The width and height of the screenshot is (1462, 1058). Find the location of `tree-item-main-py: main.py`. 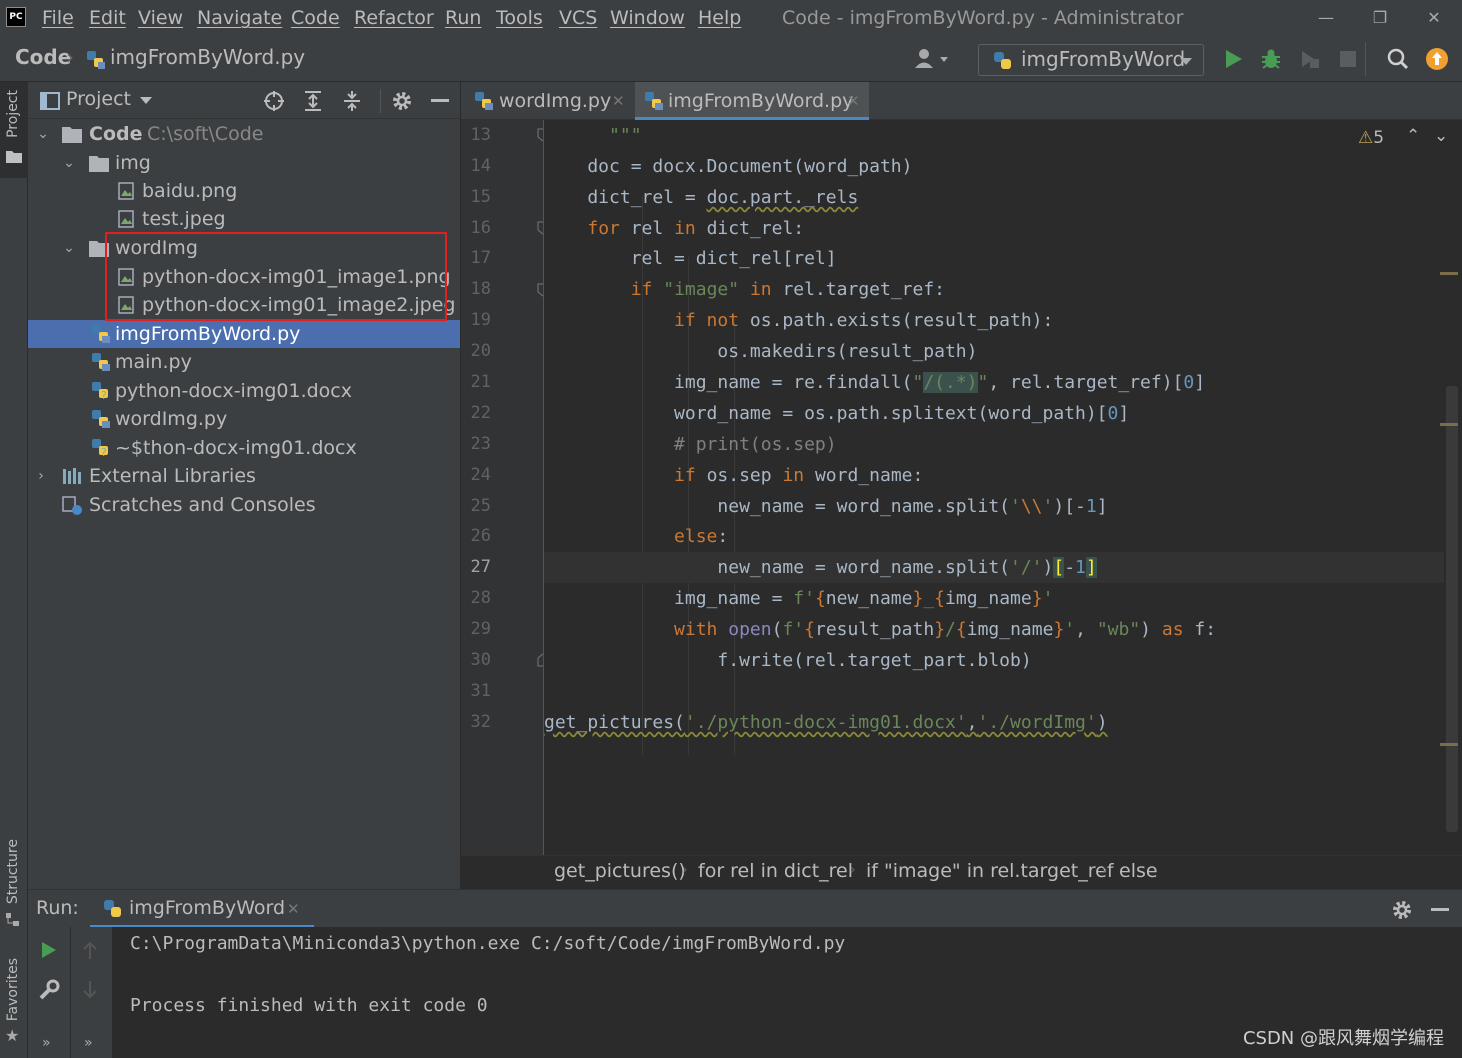

tree-item-main-py: main.py is located at coordinates (244, 362).